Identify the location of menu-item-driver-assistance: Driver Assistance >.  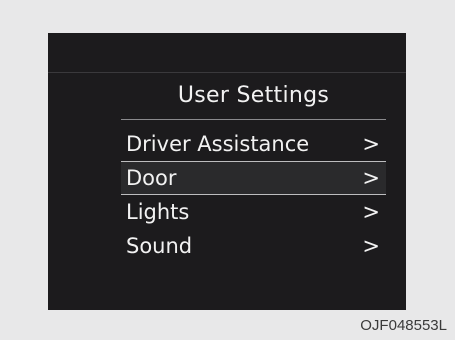
(253, 144).